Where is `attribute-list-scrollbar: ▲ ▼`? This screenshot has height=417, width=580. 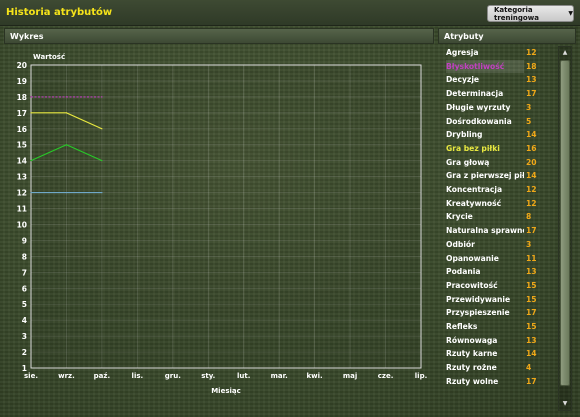 attribute-list-scrollbar: ▲ ▼ is located at coordinates (565, 228).